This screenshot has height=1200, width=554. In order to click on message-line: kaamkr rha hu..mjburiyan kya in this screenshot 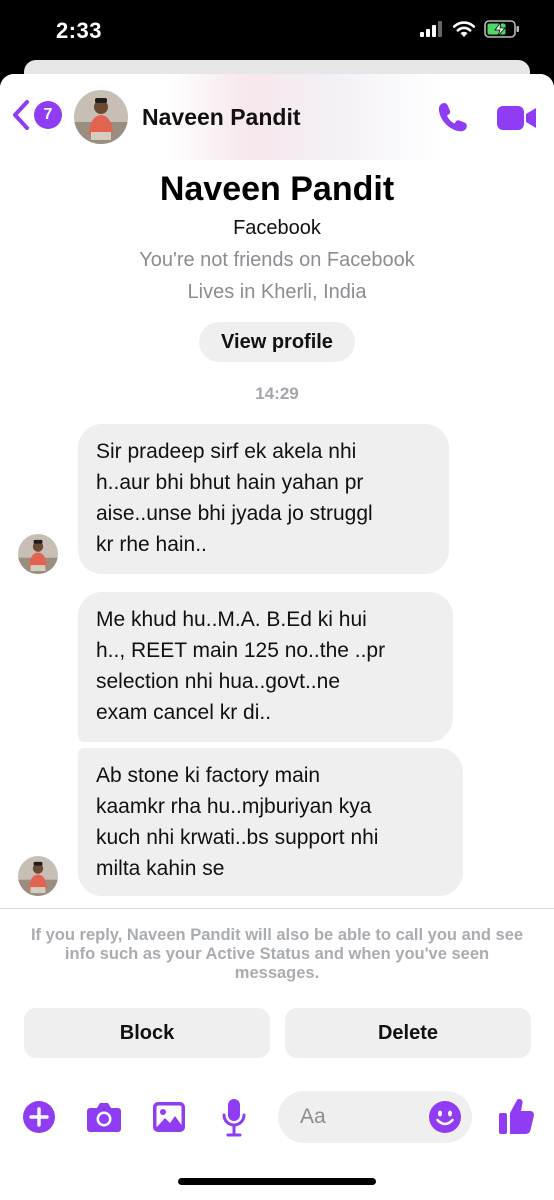, I will do `click(234, 806)`.